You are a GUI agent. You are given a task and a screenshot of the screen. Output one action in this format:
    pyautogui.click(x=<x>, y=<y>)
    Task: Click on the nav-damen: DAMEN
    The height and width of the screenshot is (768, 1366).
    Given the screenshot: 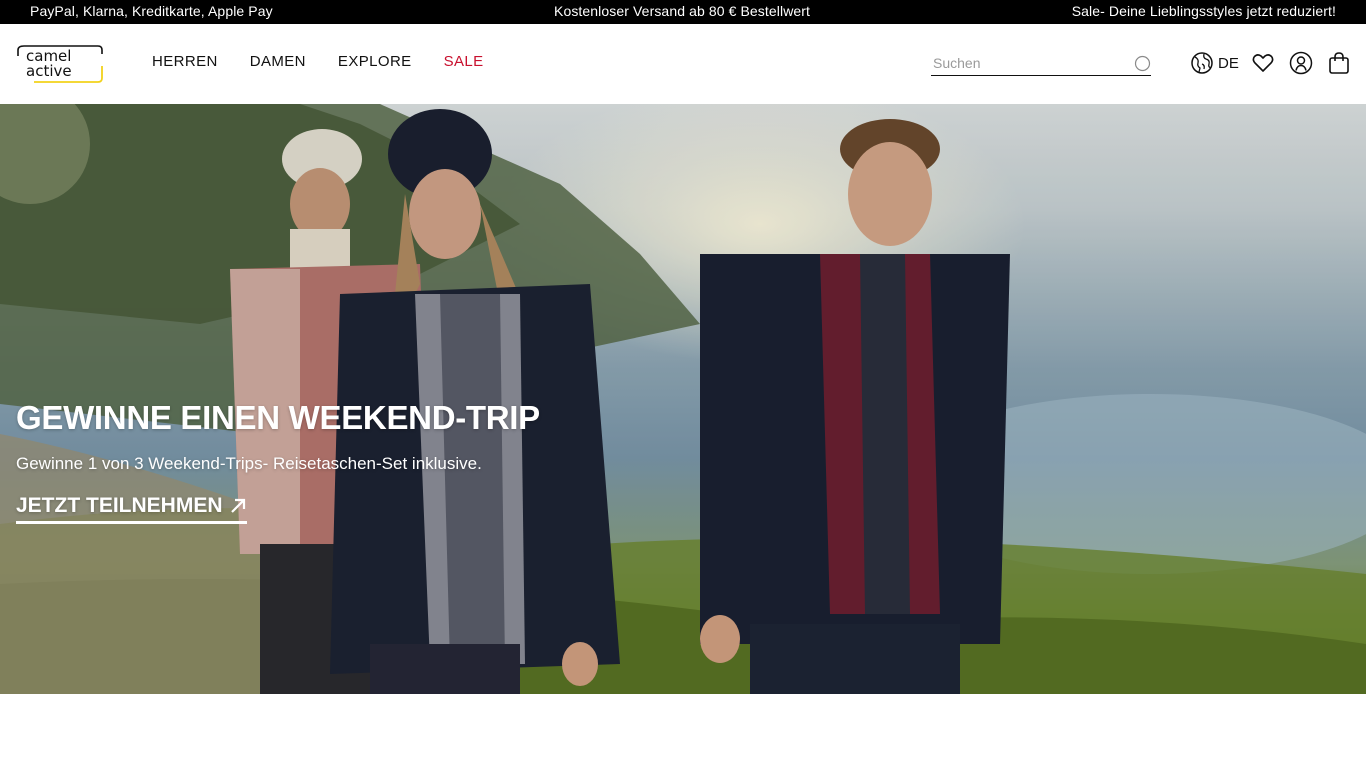 What is the action you would take?
    pyautogui.click(x=278, y=61)
    